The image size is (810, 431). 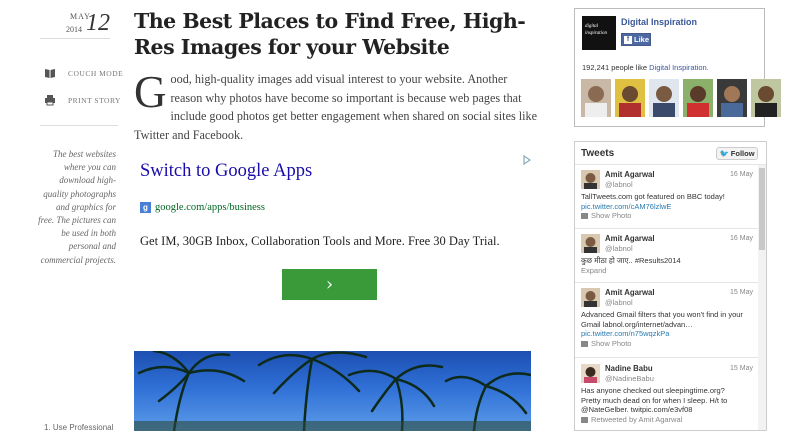 What do you see at coordinates (629, 369) in the screenshot?
I see `tweet-author: Nadine Babu` at bounding box center [629, 369].